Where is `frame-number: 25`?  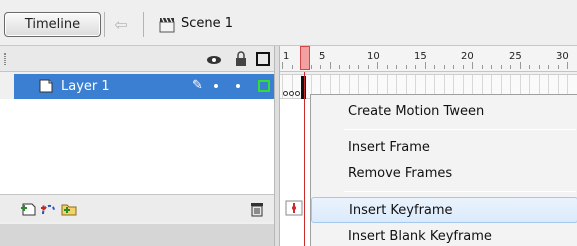 frame-number: 25 is located at coordinates (515, 56).